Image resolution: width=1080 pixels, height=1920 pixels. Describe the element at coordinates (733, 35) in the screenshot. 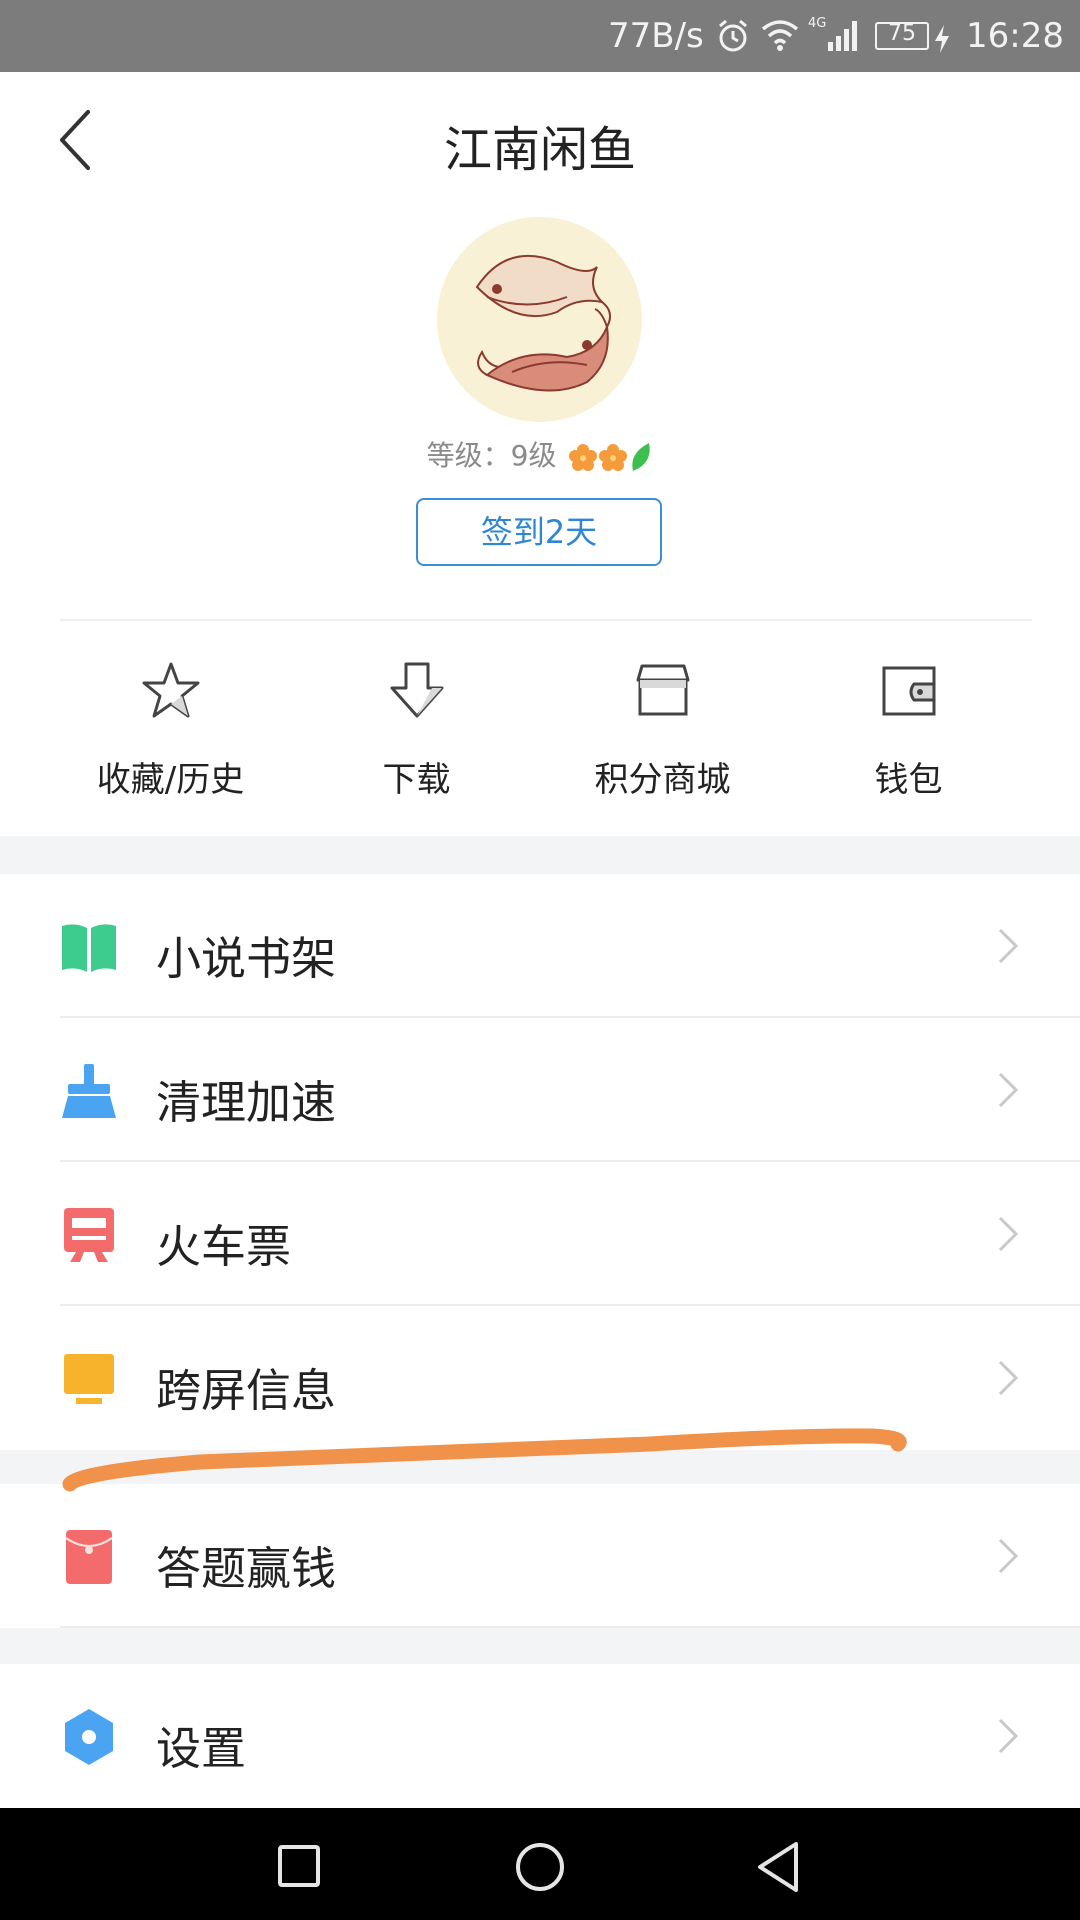

I see `alarm-icon` at that location.